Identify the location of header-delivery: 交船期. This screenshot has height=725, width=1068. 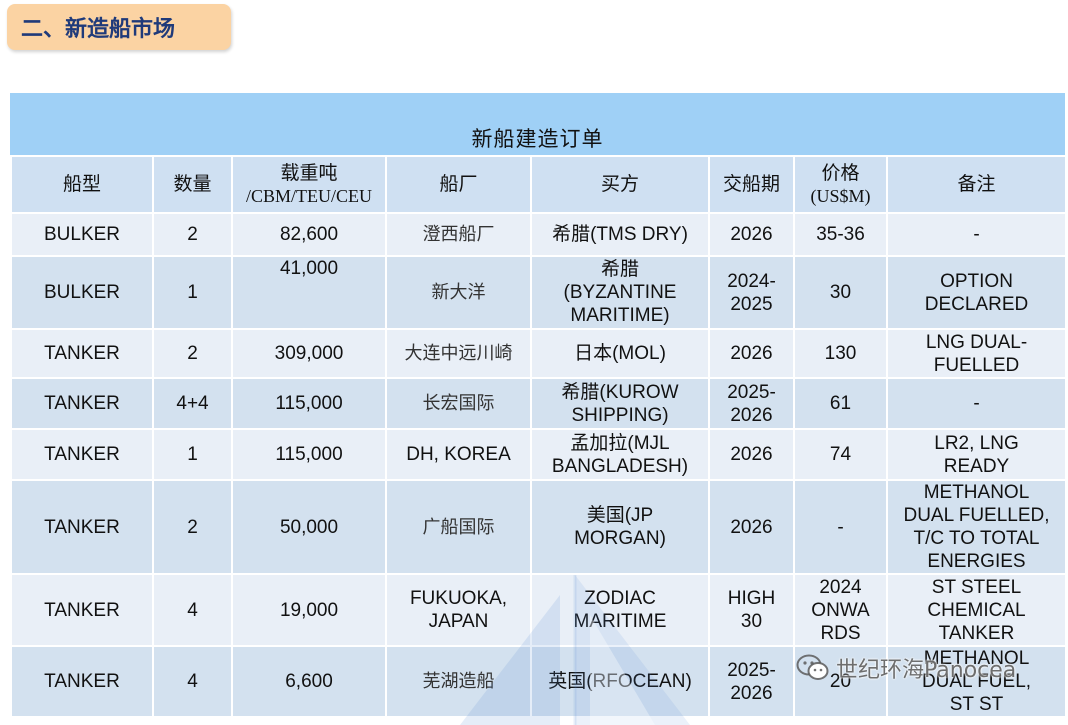
(751, 184).